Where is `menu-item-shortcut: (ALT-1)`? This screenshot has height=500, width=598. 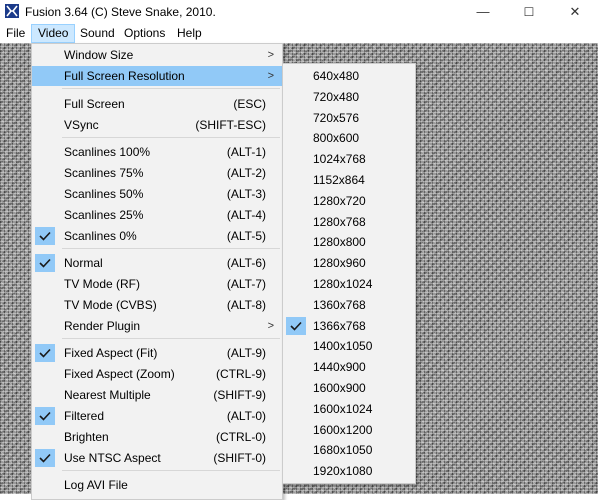 menu-item-shortcut: (ALT-1) is located at coordinates (246, 152).